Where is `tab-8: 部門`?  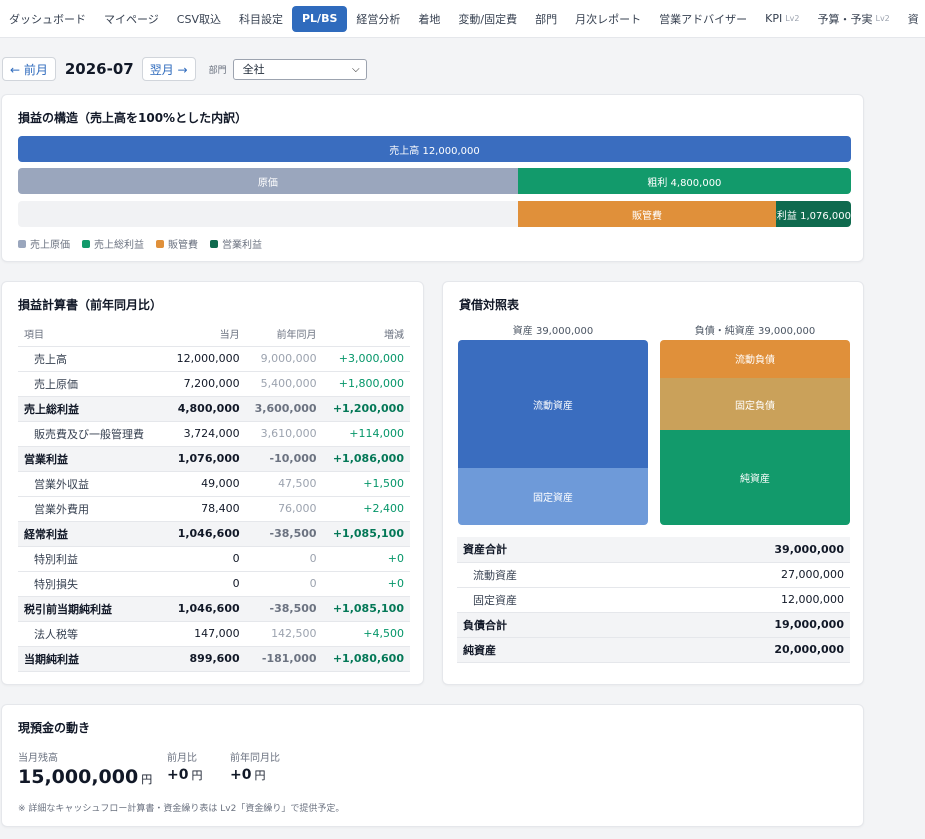 tab-8: 部門 is located at coordinates (546, 19).